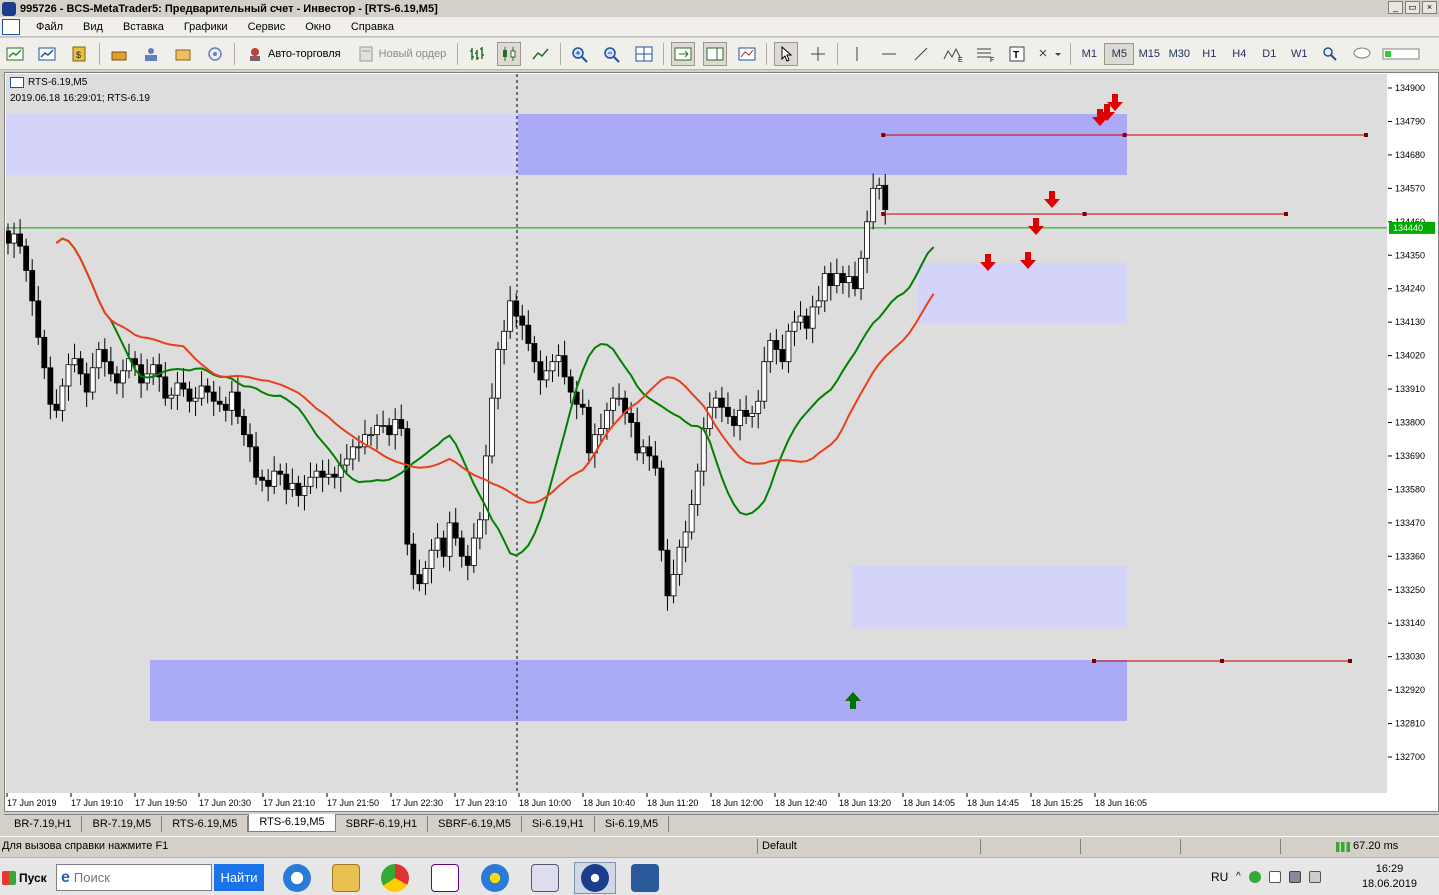 The width and height of the screenshot is (1439, 895). I want to click on timeframe-w1: W1, so click(1299, 54).